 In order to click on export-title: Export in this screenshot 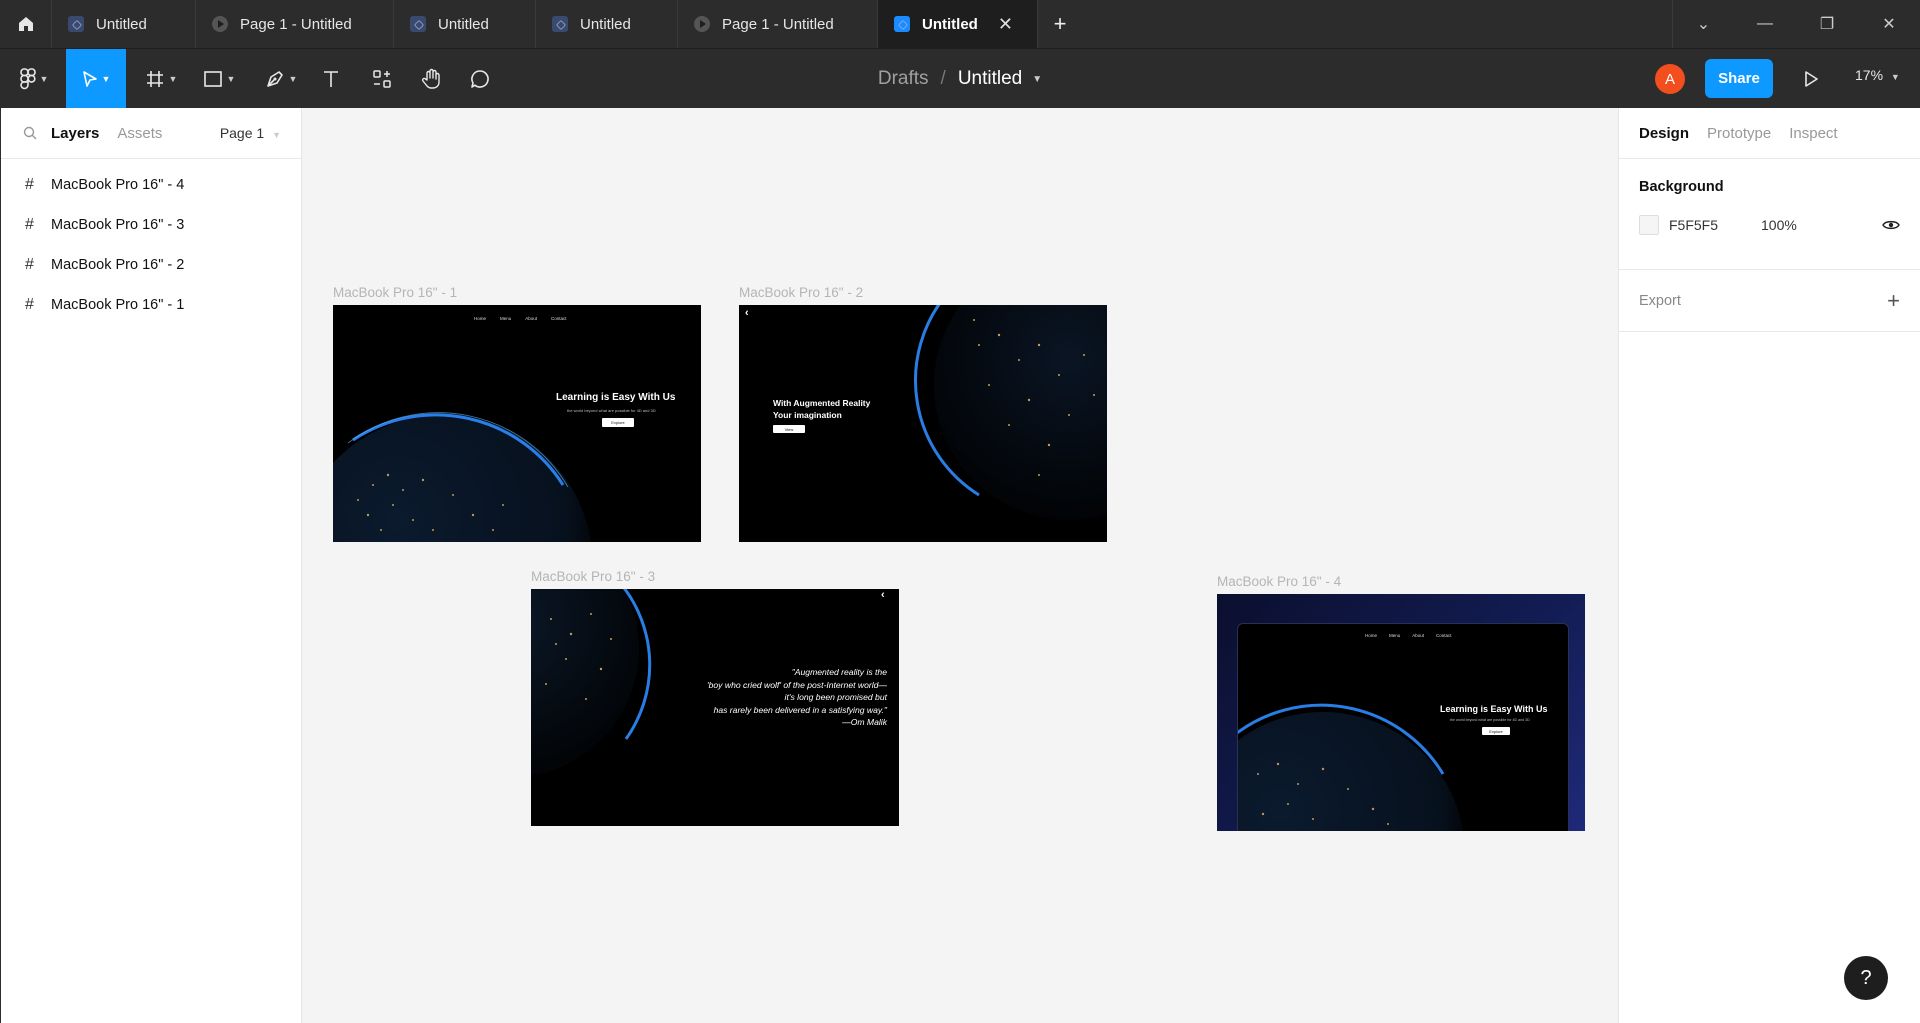, I will do `click(1660, 300)`.